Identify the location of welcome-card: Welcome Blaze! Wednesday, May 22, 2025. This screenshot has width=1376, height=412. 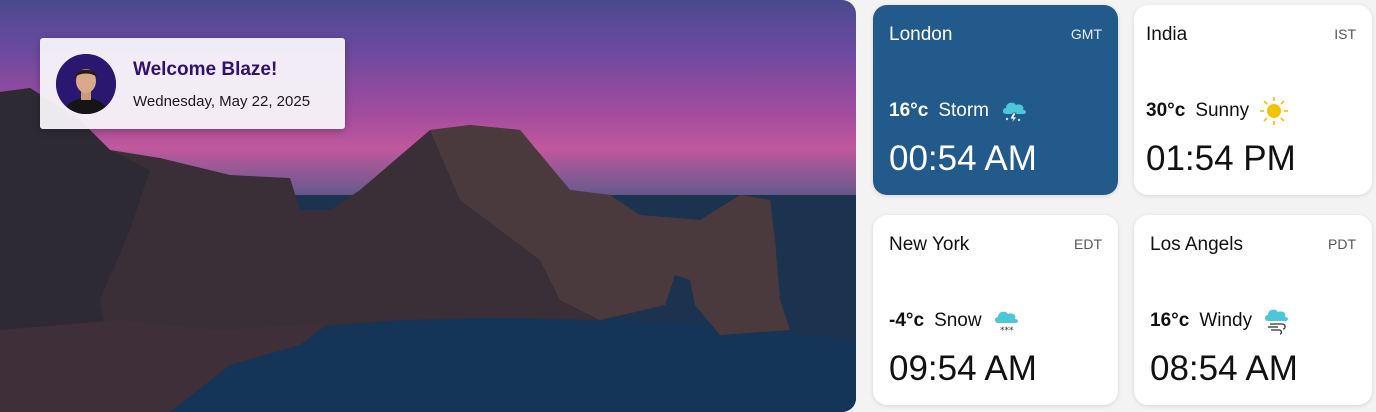
(192, 83).